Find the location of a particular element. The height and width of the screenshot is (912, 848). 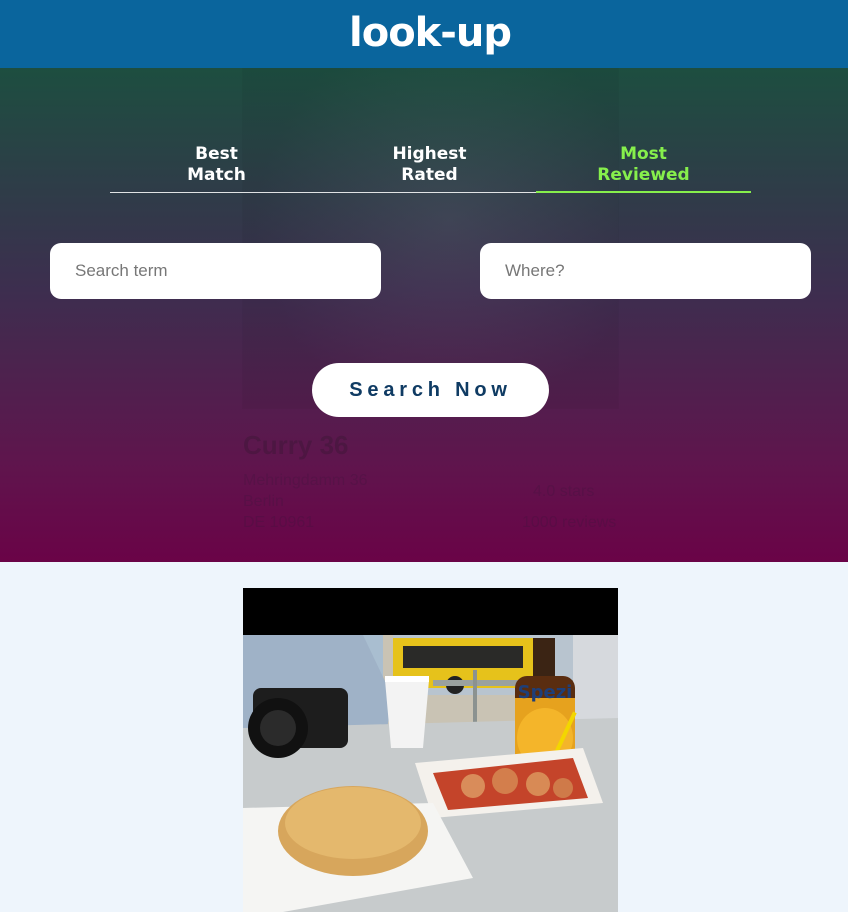

search-now-button: Search Now is located at coordinates (430, 390).